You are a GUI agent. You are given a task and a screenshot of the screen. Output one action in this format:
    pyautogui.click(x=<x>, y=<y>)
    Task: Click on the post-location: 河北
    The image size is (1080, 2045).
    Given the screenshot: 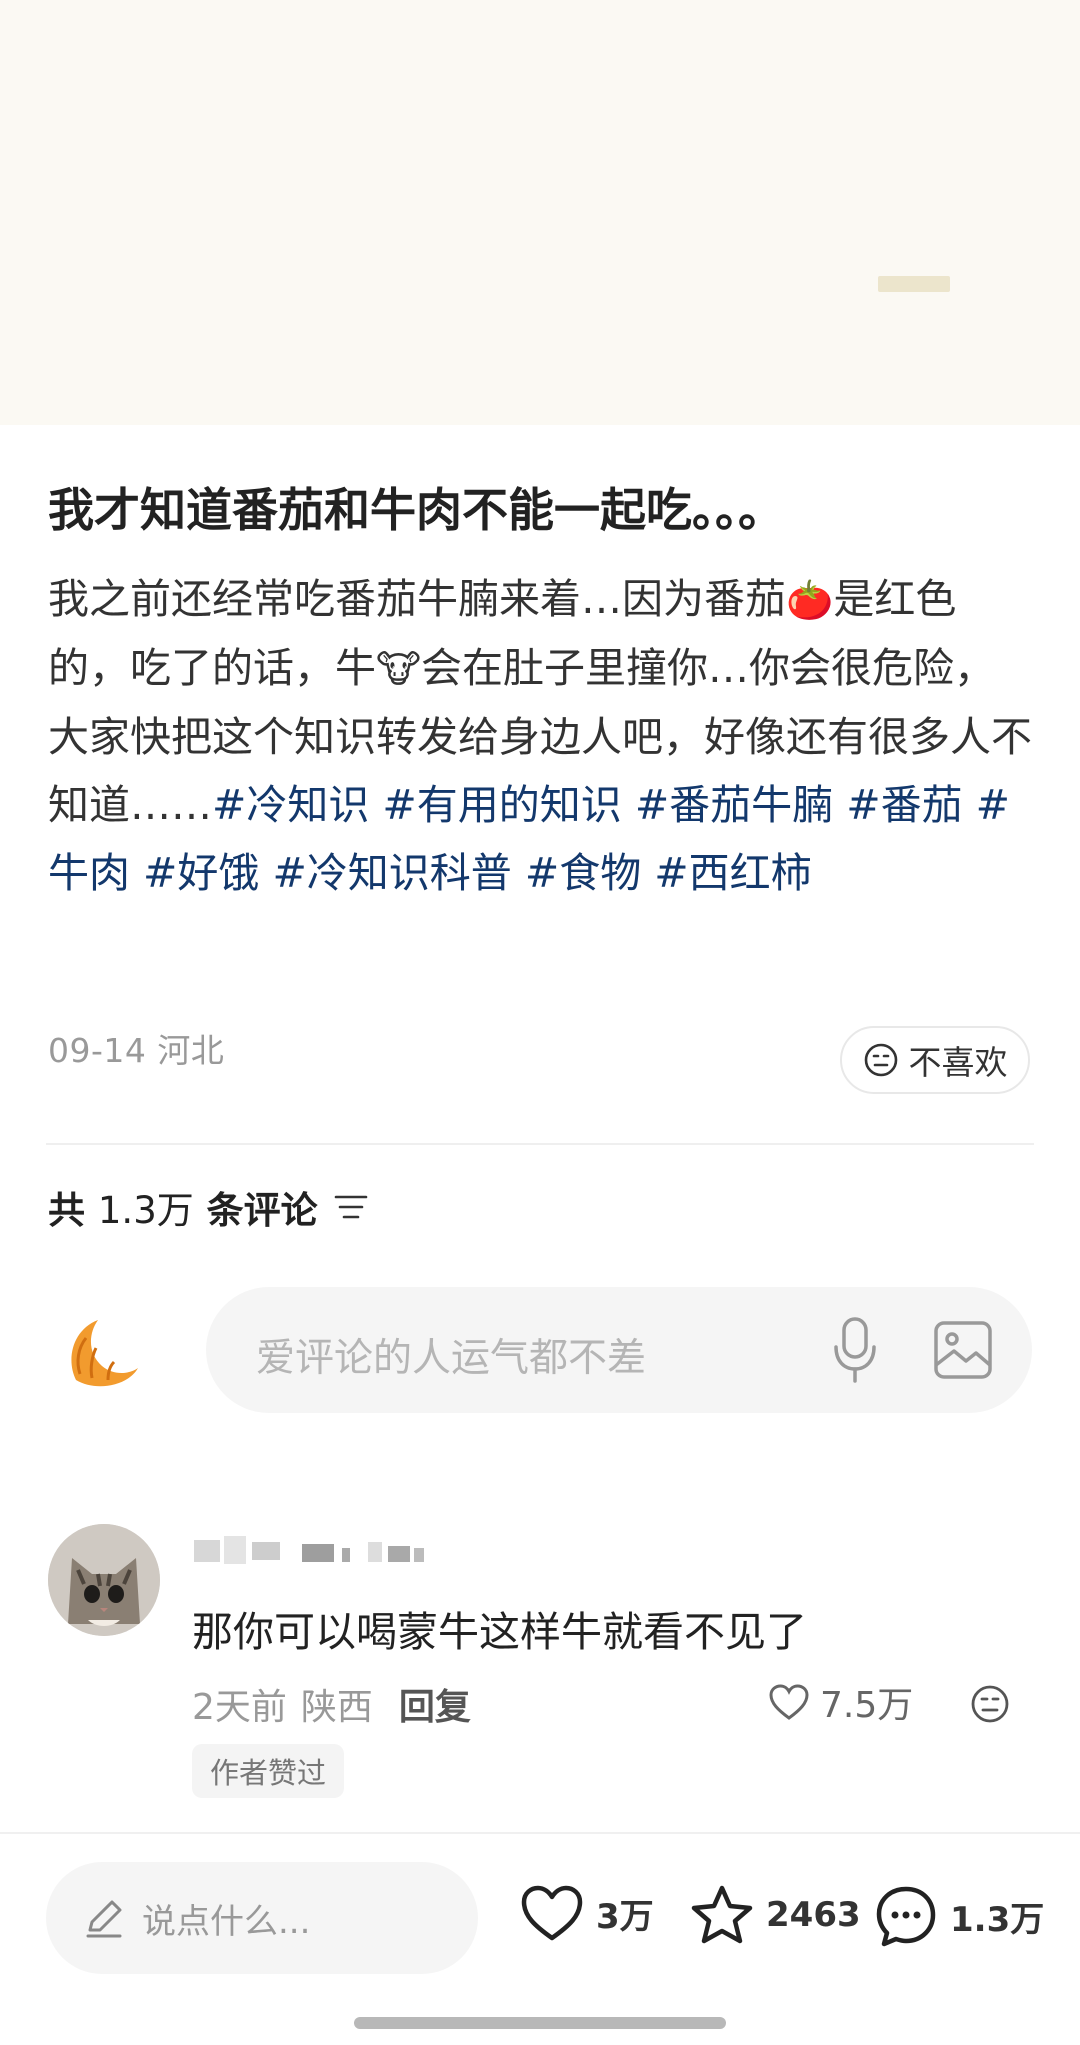 What is the action you would take?
    pyautogui.click(x=191, y=1050)
    